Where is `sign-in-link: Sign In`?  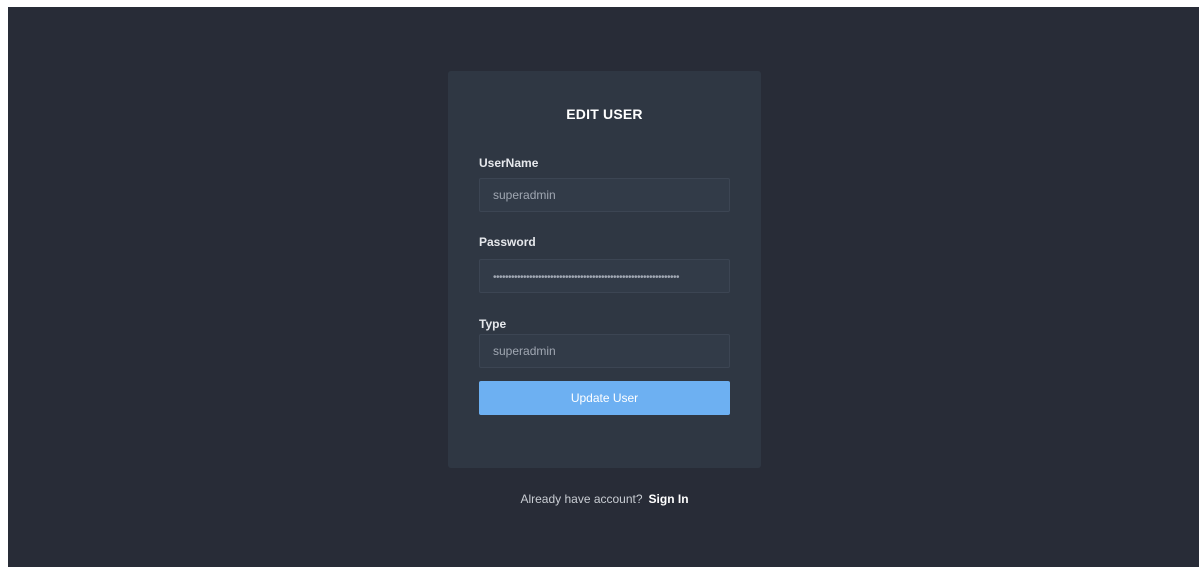
sign-in-link: Sign In is located at coordinates (669, 499).